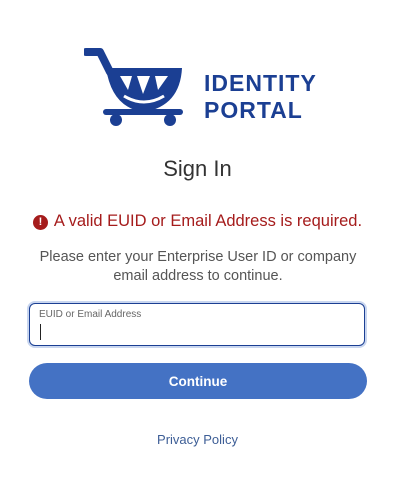 The image size is (395, 492). Describe the element at coordinates (197, 439) in the screenshot. I see `privacy-policy-link: Privacy Policy` at that location.